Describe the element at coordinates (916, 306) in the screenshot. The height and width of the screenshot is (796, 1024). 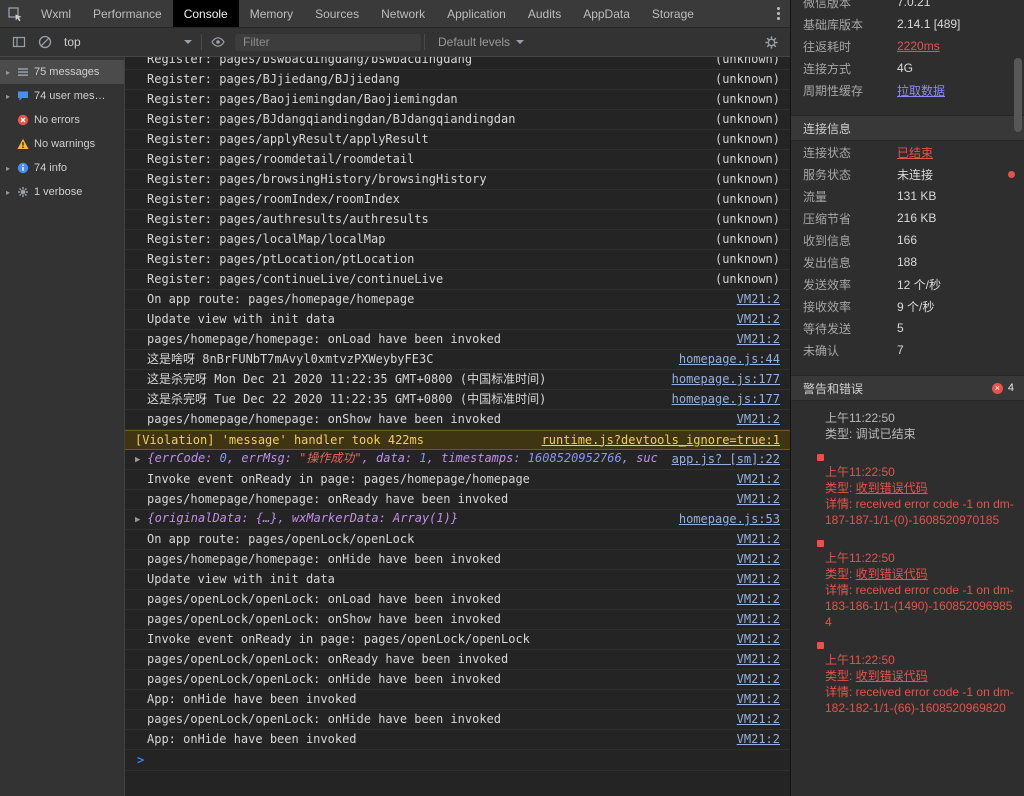
I see `stat-value: 9 个/秒` at that location.